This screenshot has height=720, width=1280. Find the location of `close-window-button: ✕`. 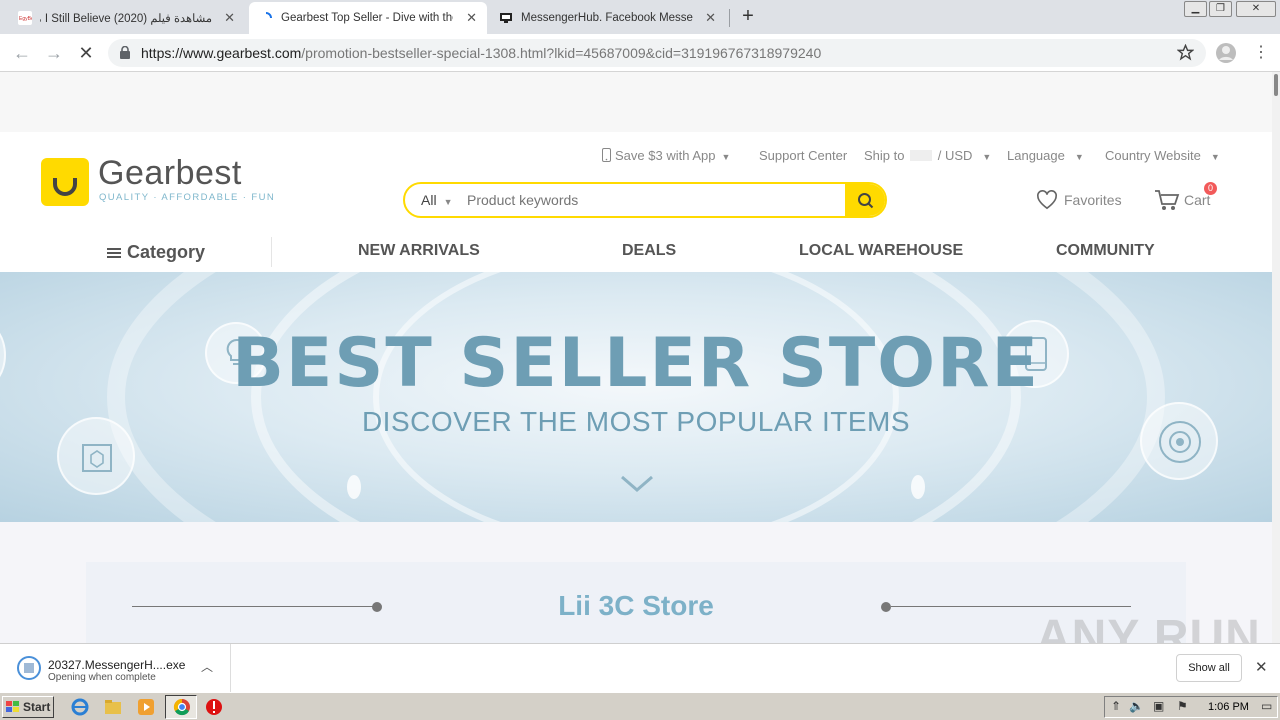

close-window-button: ✕ is located at coordinates (1256, 9).